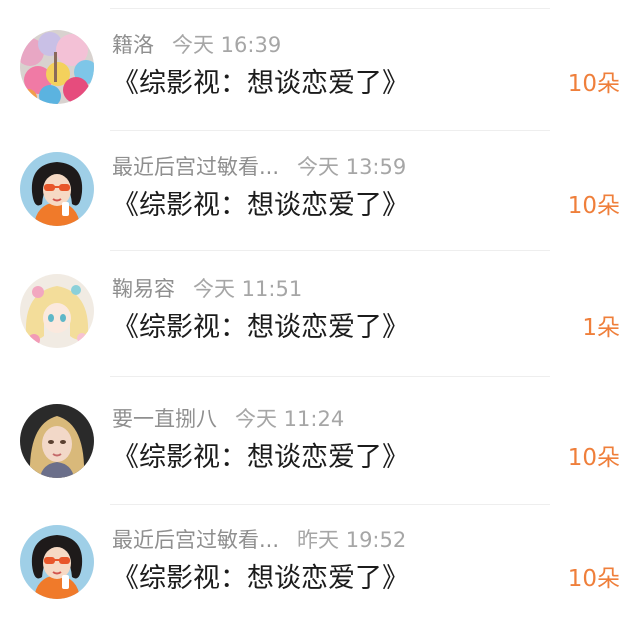 This screenshot has width=640, height=629. Describe the element at coordinates (352, 167) in the screenshot. I see `timestamp: 今天 13:59` at that location.